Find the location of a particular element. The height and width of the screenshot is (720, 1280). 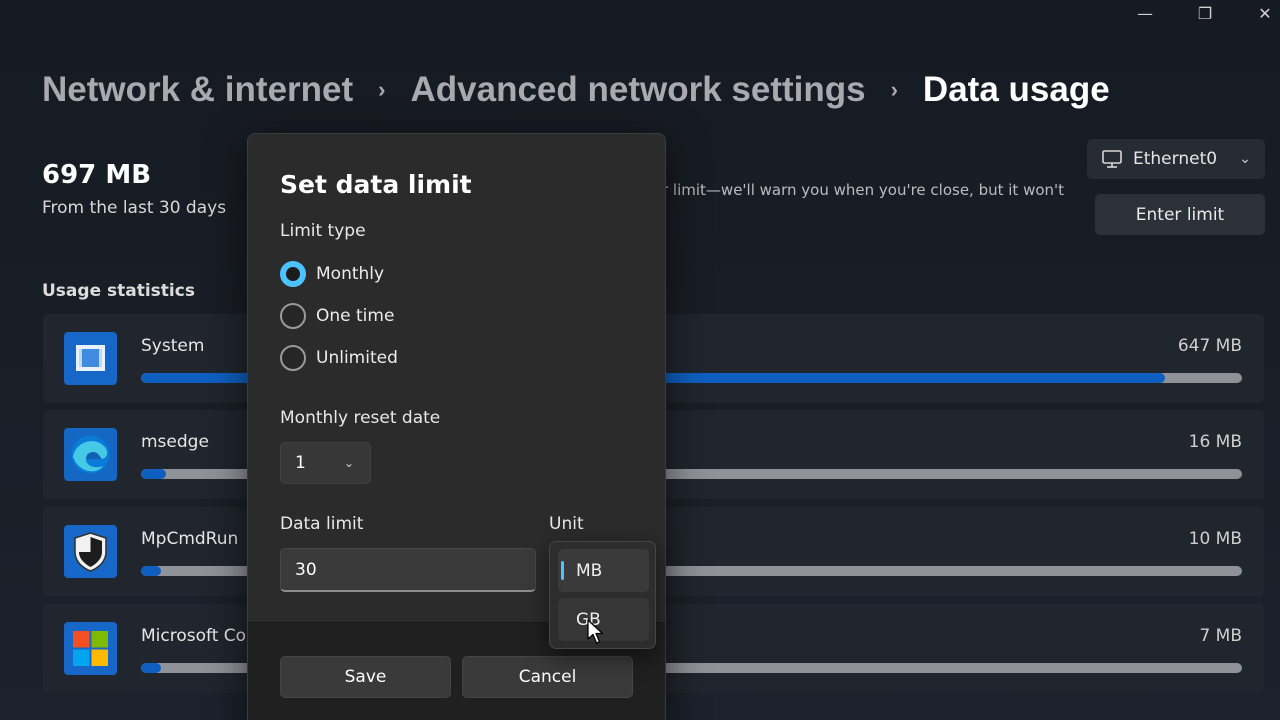

network-adapter-label: Ethernet0 is located at coordinates (1175, 159).